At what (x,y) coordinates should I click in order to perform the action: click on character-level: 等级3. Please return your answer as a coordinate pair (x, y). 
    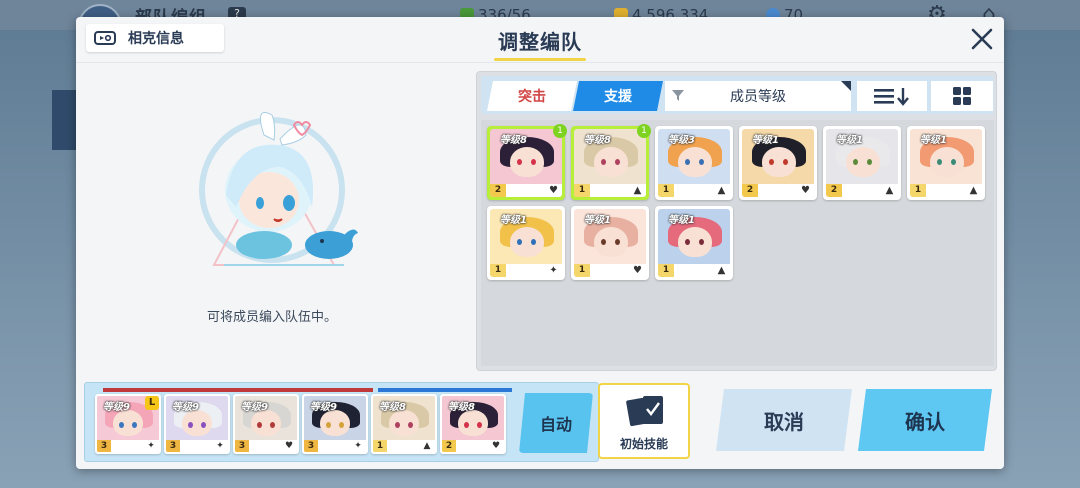
    Looking at the image, I should click on (681, 140).